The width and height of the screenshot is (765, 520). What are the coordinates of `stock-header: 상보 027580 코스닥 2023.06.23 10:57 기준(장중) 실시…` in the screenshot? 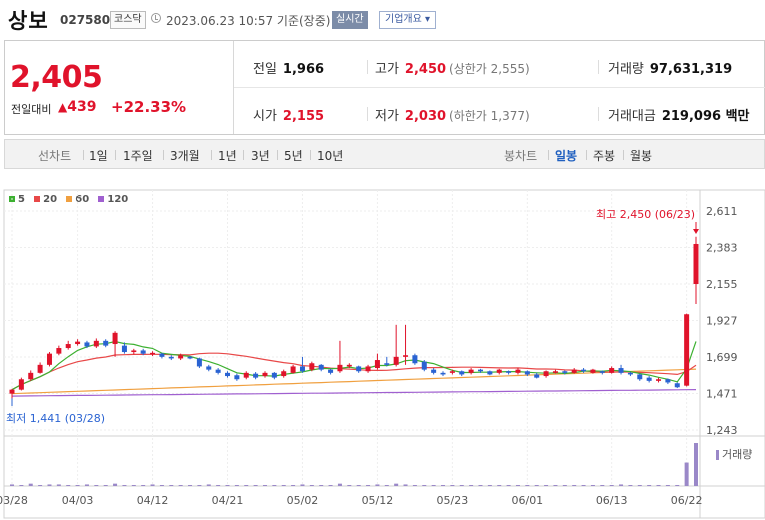 It's located at (382, 18).